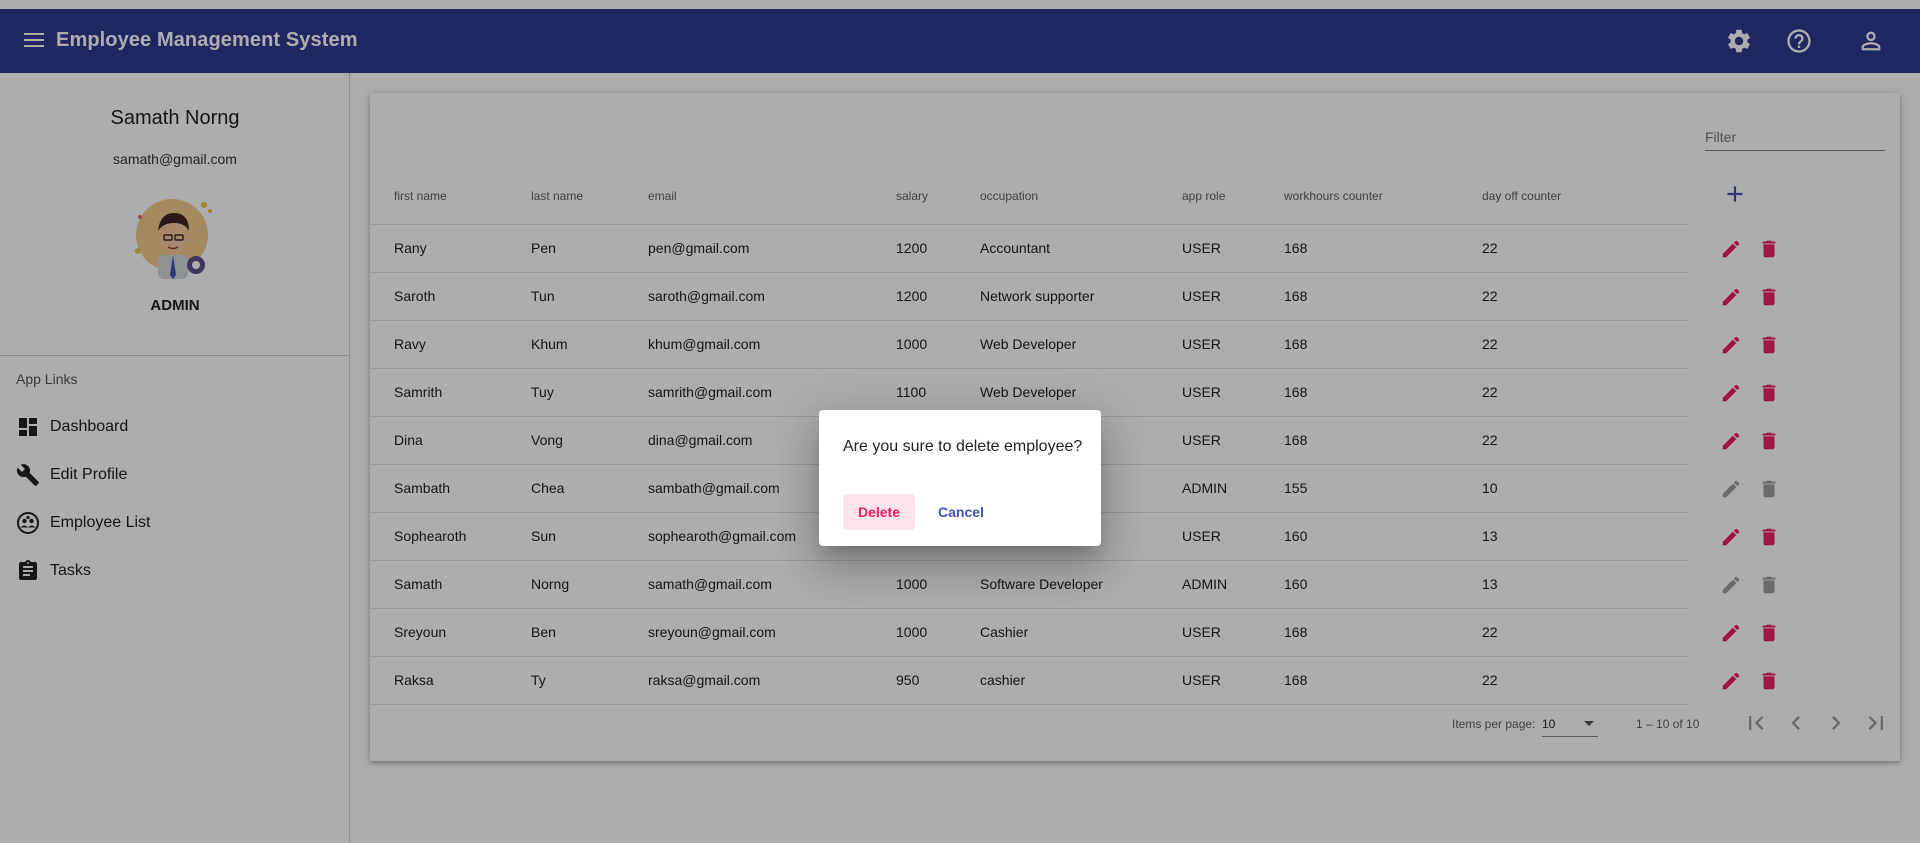 This screenshot has height=843, width=1920. I want to click on dialog-message: Are you sure to delete employee?, so click(963, 446).